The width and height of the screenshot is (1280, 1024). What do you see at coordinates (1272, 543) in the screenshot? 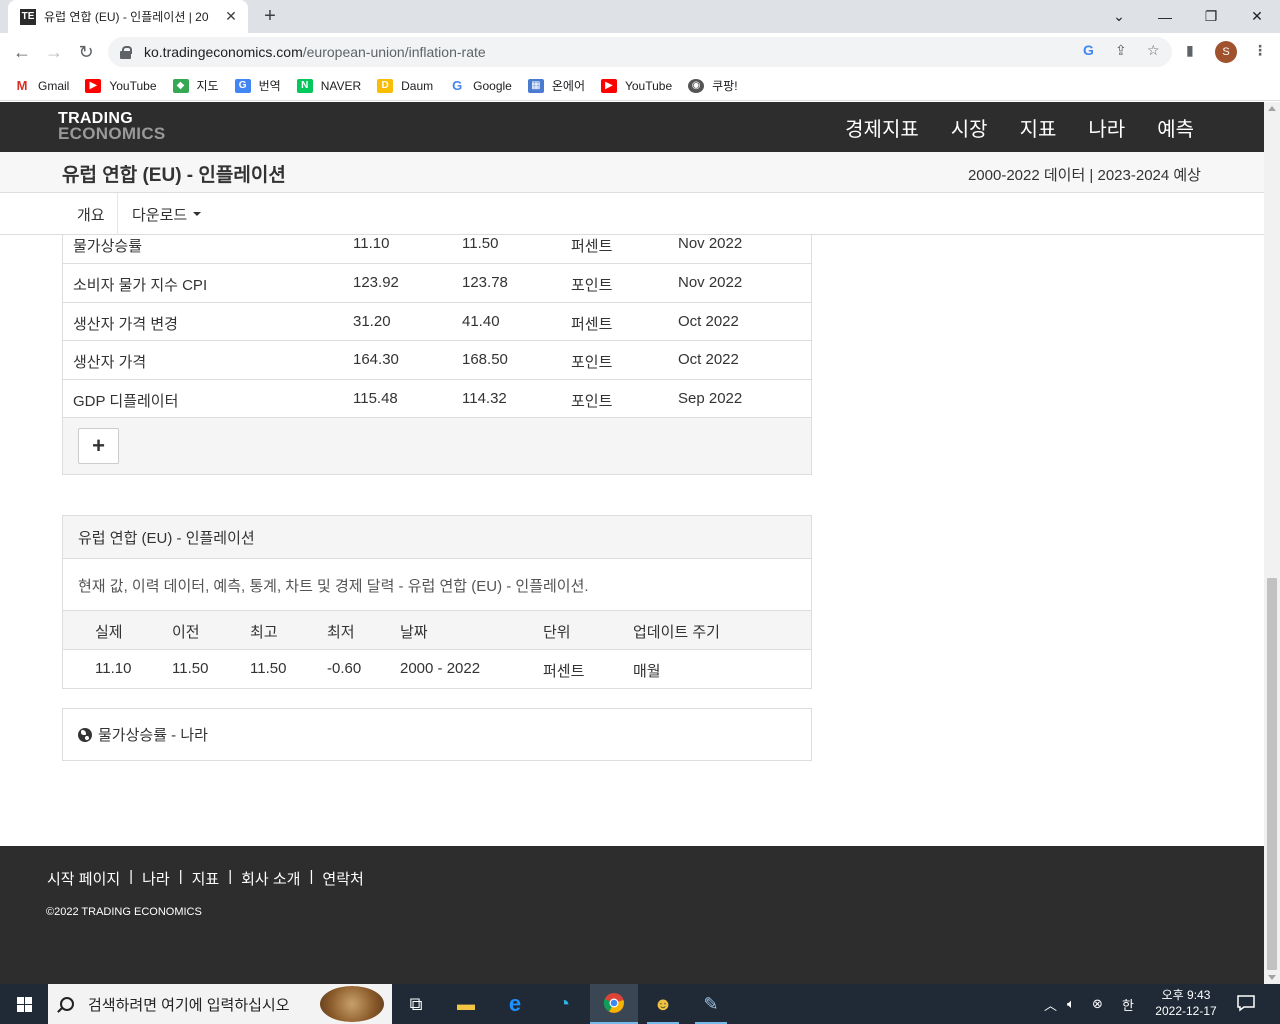
I see `page-scrollbar` at bounding box center [1272, 543].